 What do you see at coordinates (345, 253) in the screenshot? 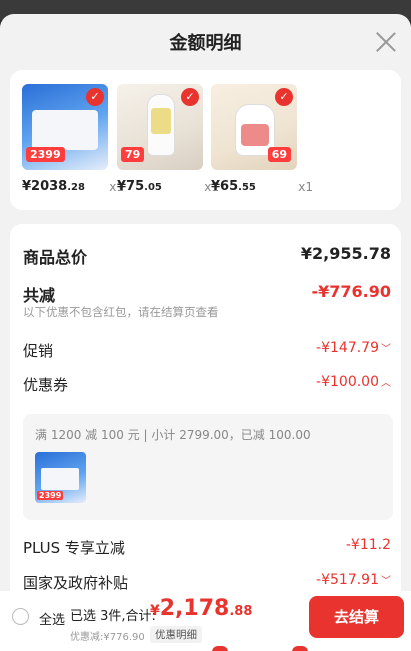
I see `total-value: ¥2,955.78` at bounding box center [345, 253].